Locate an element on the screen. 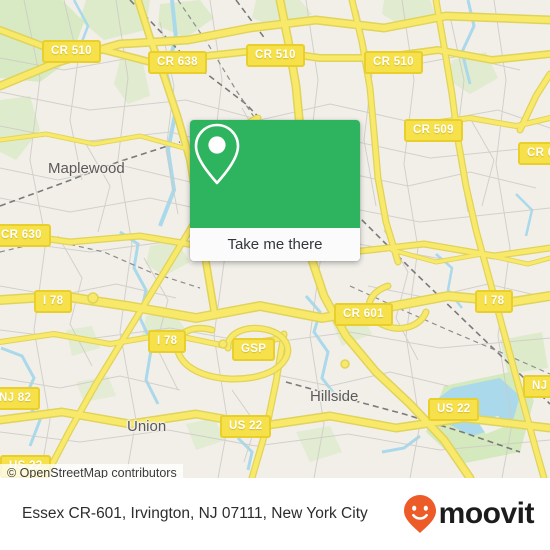 The width and height of the screenshot is (550, 550). moovit-smiley-pin-icon is located at coordinates (419, 514).